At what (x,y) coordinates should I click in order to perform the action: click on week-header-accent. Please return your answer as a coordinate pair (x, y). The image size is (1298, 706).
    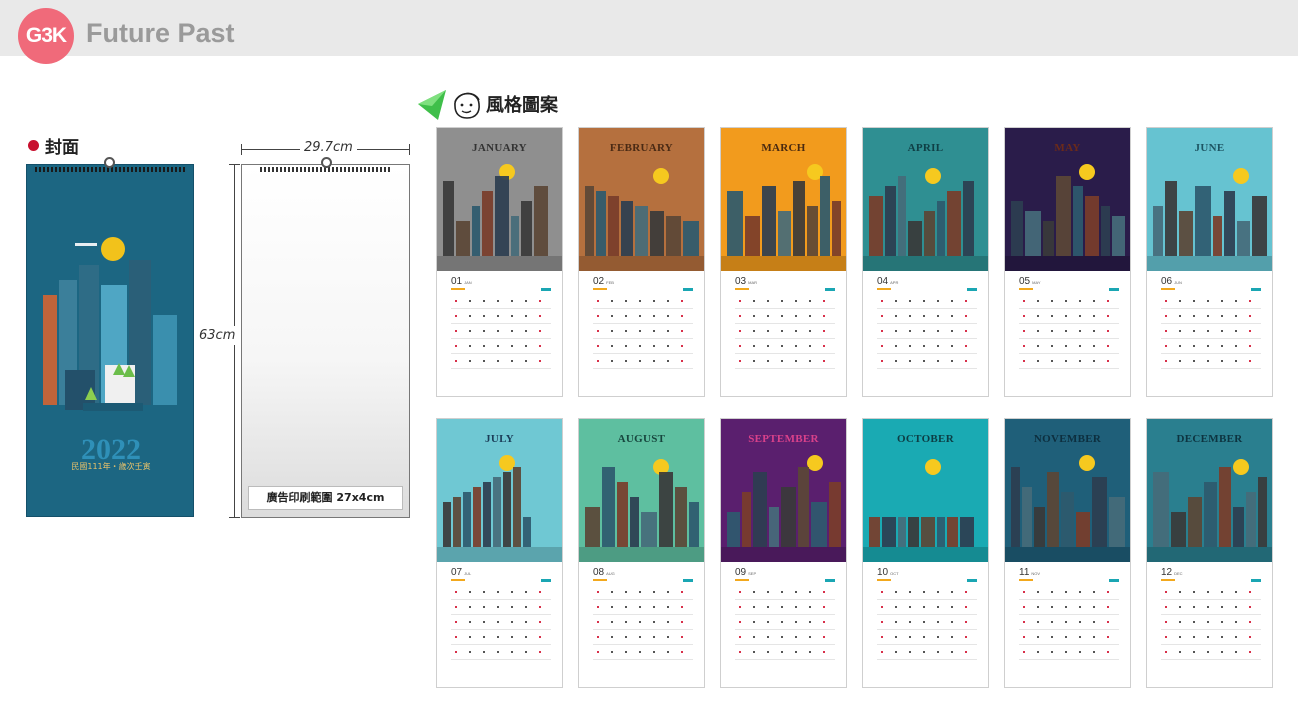
    Looking at the image, I should click on (1026, 580).